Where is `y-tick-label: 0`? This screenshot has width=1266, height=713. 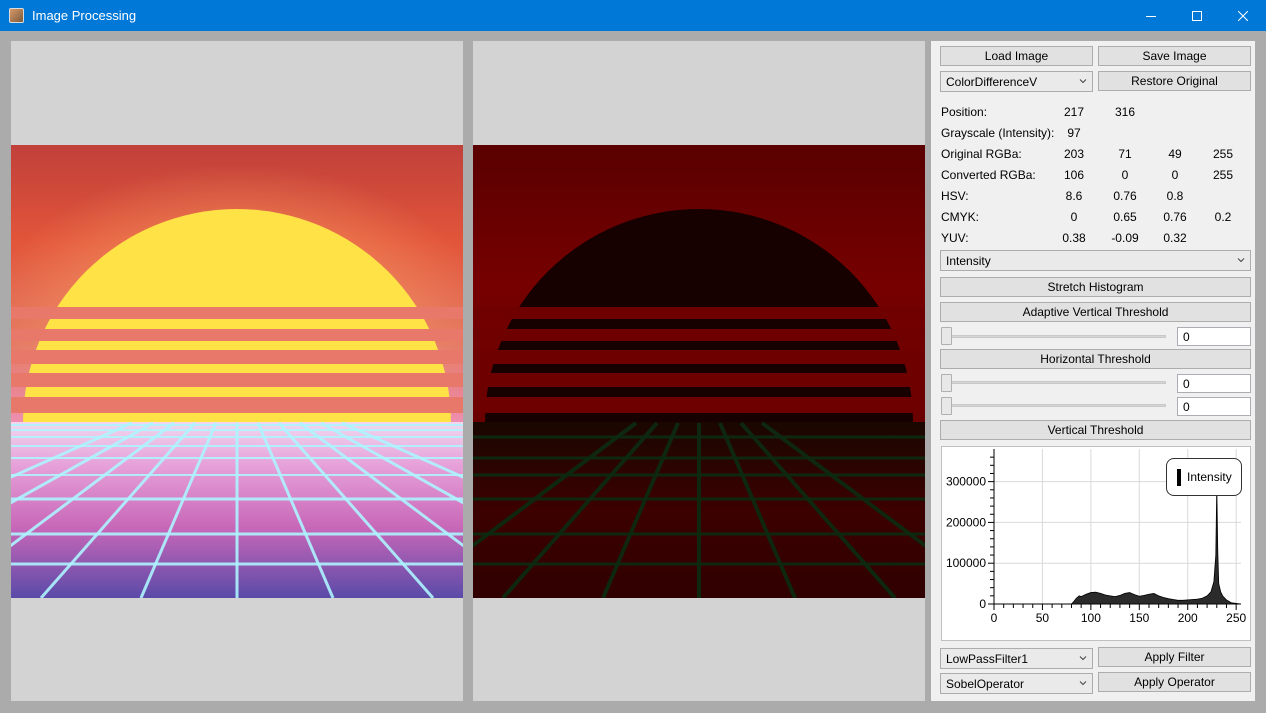 y-tick-label: 0 is located at coordinates (982, 604).